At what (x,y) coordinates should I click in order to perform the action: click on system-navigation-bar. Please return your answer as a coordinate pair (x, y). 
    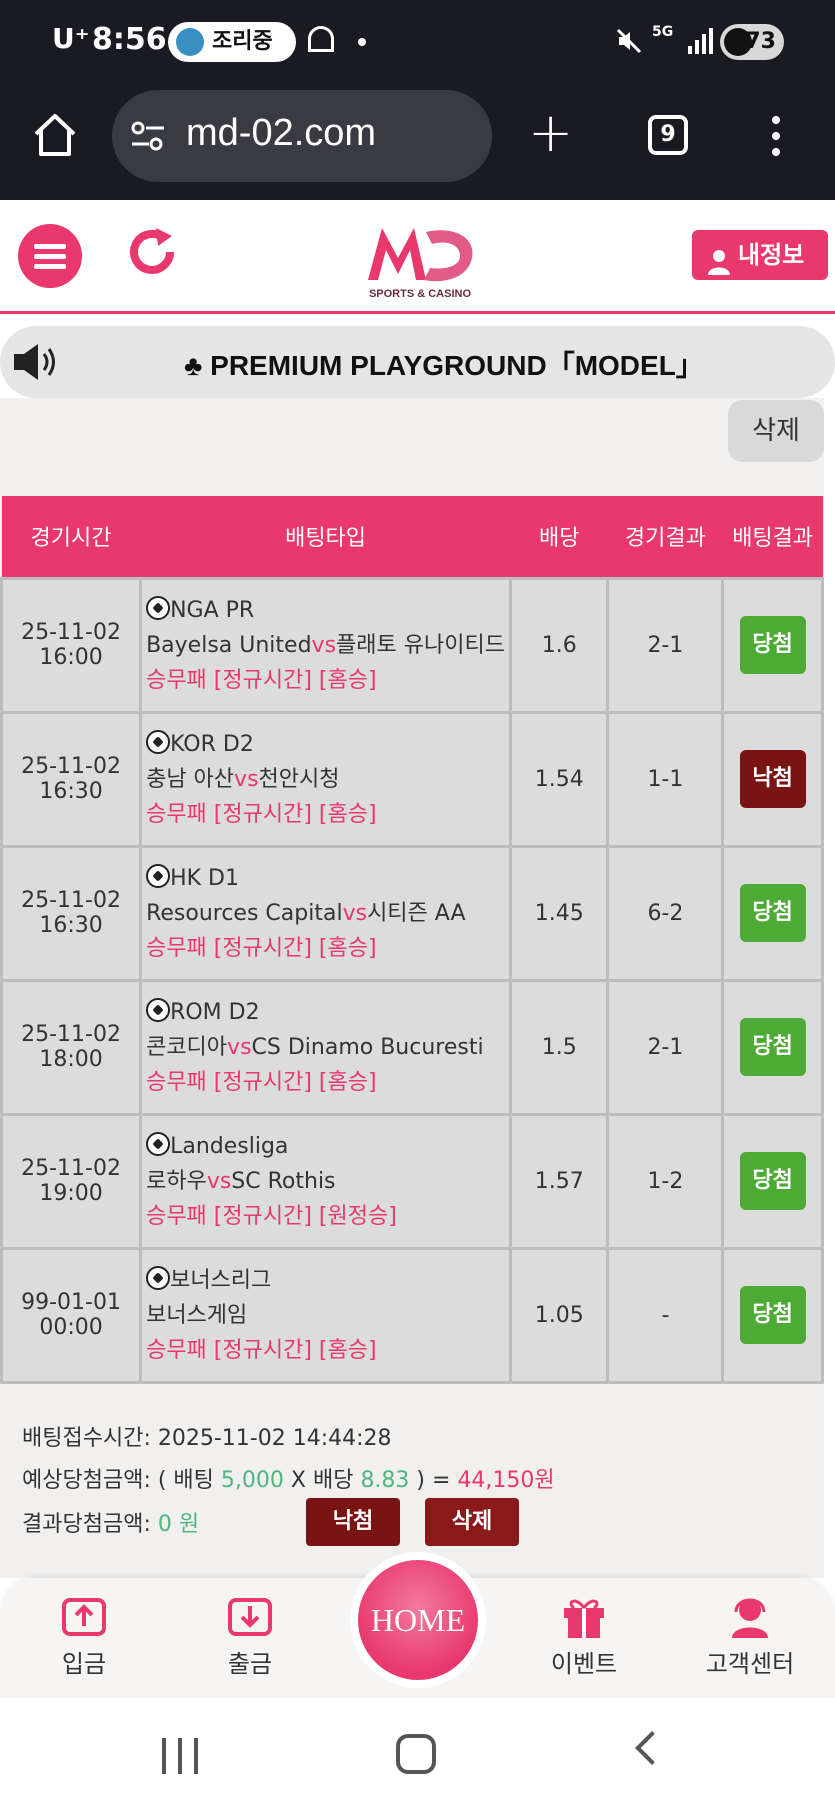
    Looking at the image, I should click on (417, 1753).